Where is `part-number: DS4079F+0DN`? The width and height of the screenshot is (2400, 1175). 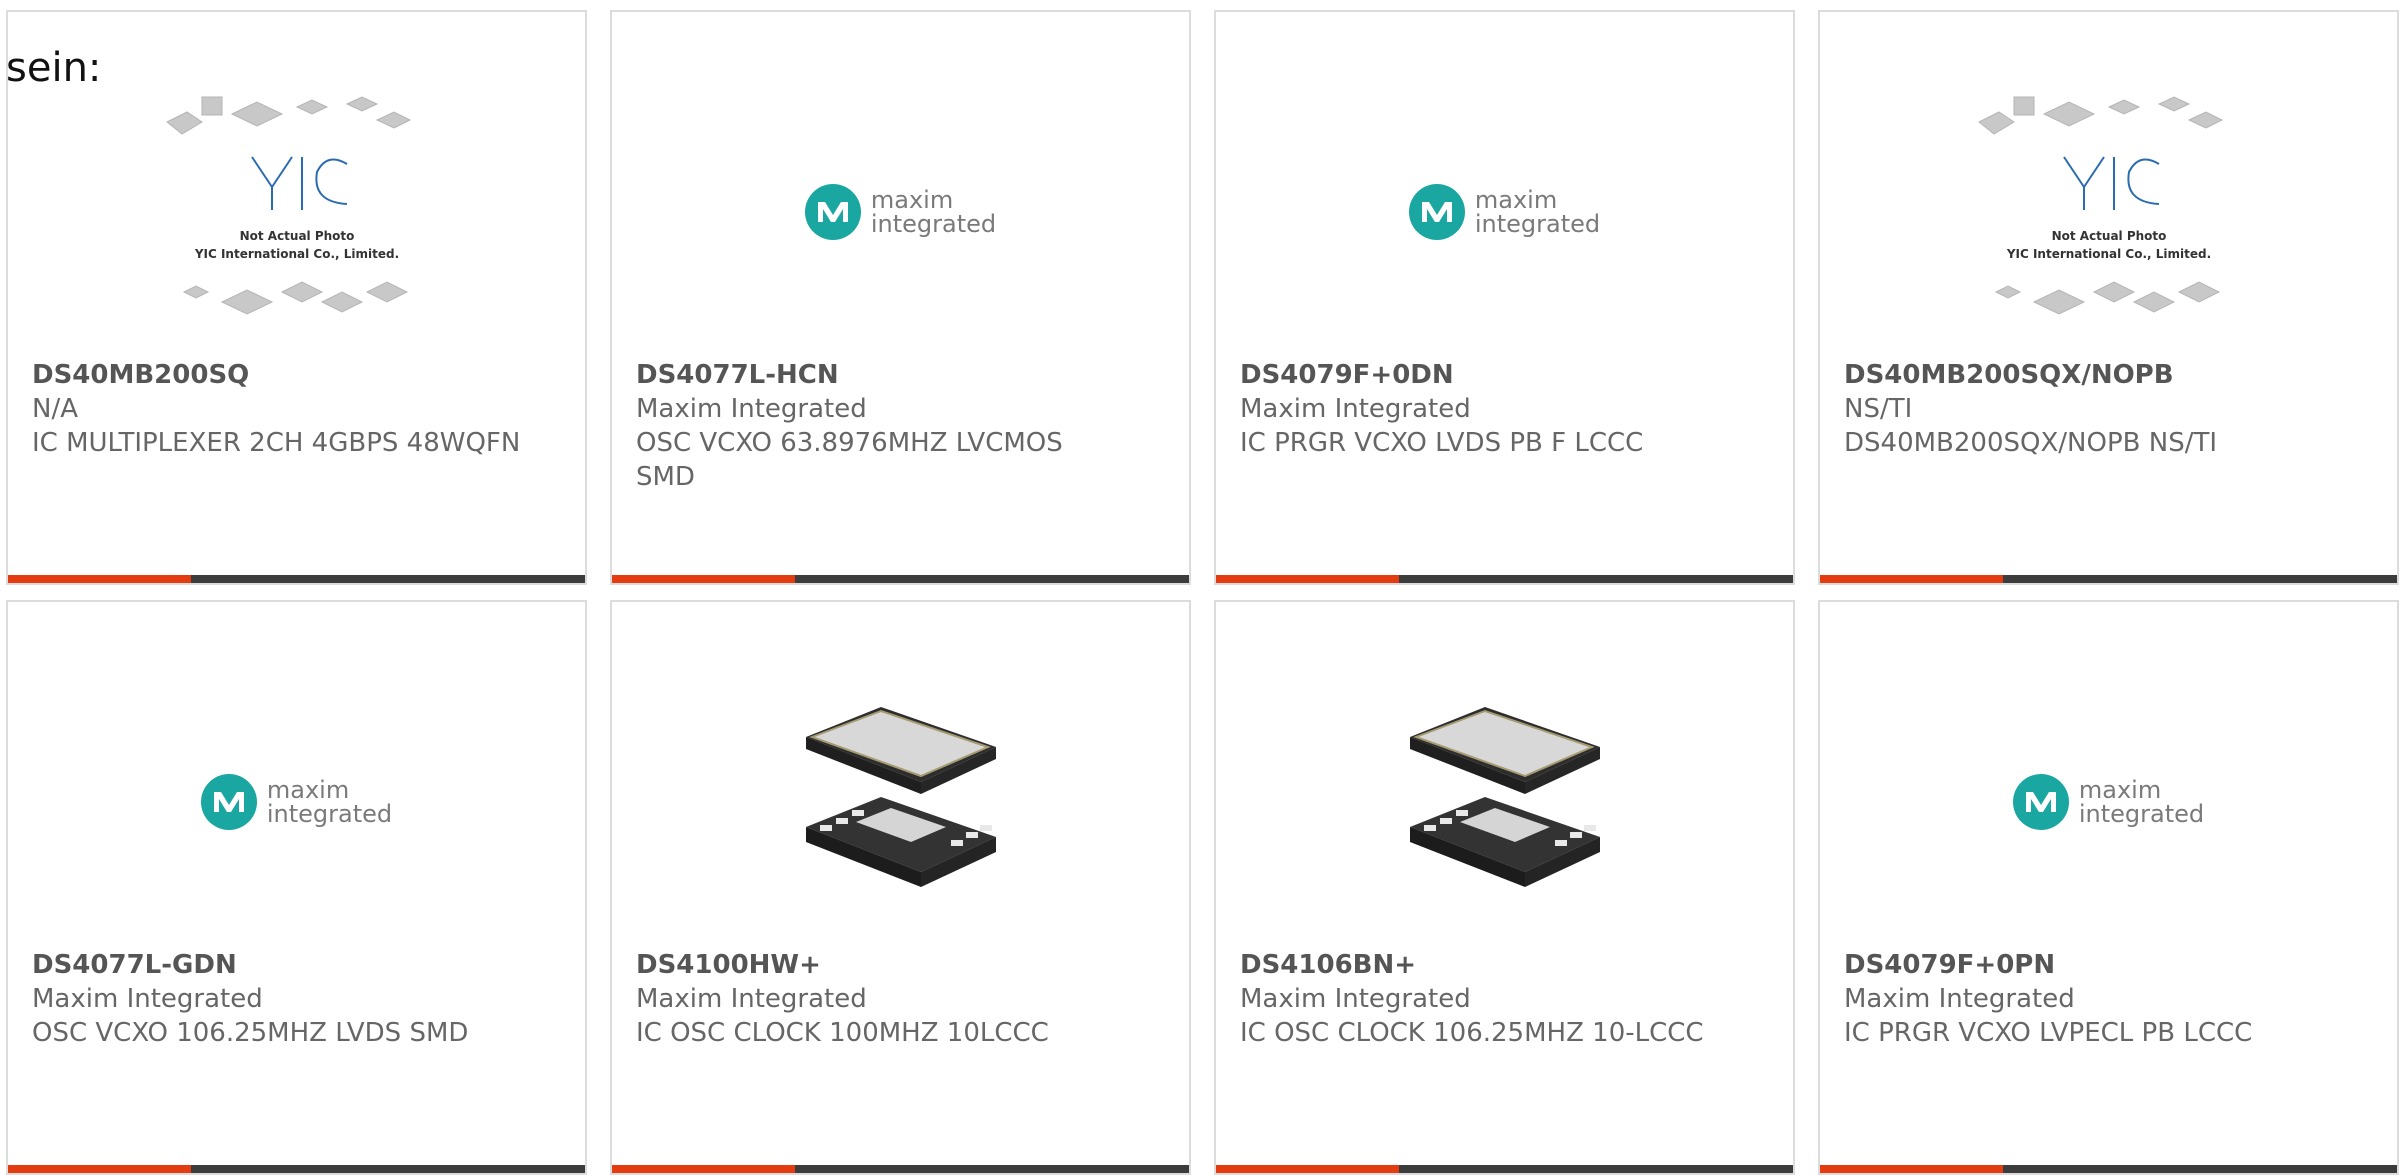
part-number: DS4079F+0DN is located at coordinates (1486, 375).